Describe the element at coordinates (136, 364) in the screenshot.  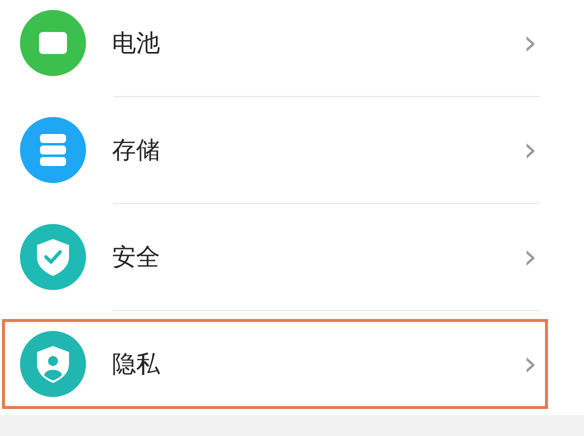
I see `setting-label: 隐私` at that location.